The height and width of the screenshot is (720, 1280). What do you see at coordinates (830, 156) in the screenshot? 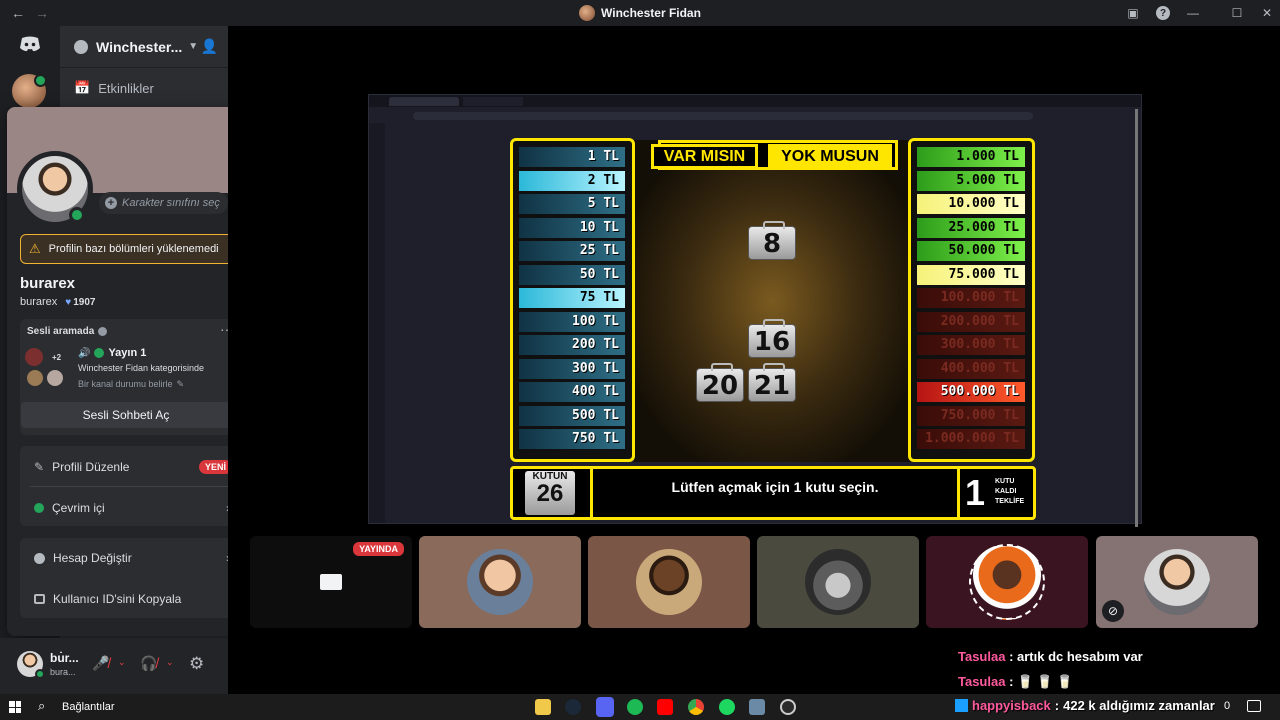
I see `game-title-right: YOK MUSUN` at bounding box center [830, 156].